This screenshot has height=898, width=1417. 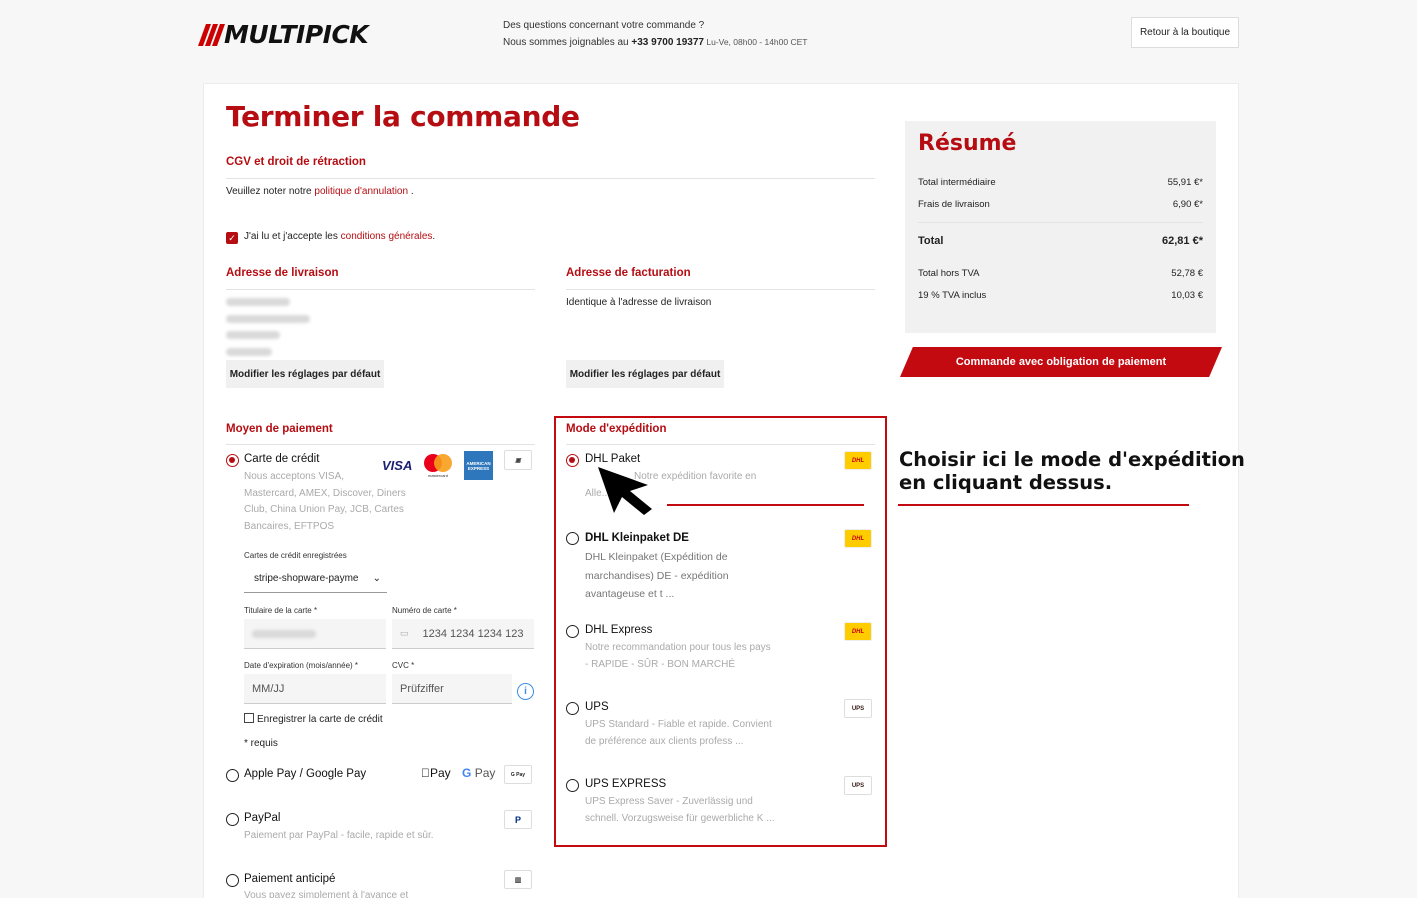 I want to click on required-note: * requis, so click(x=261, y=743).